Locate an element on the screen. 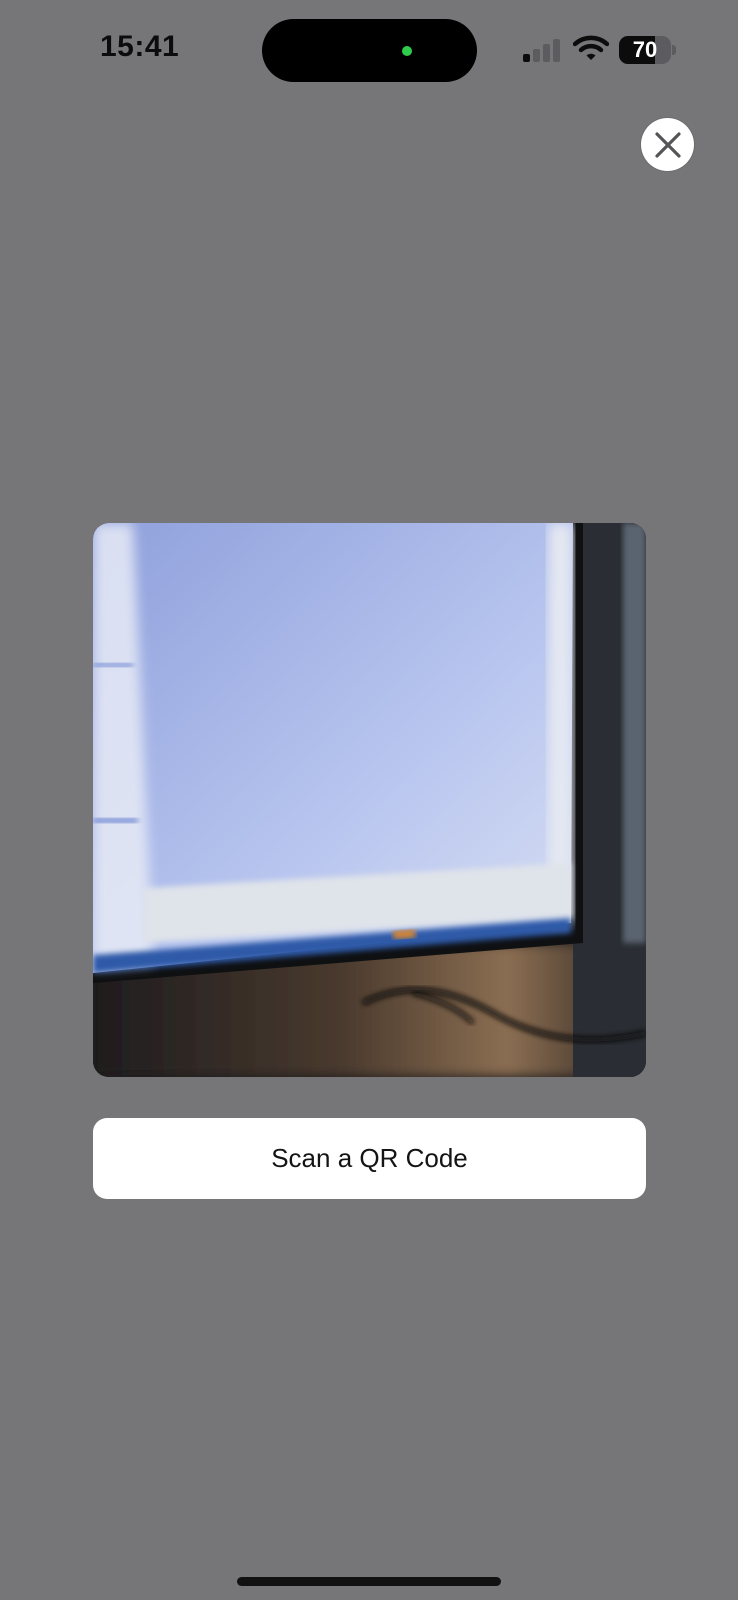 The height and width of the screenshot is (1600, 738). cellular-signal-icon is located at coordinates (542, 50).